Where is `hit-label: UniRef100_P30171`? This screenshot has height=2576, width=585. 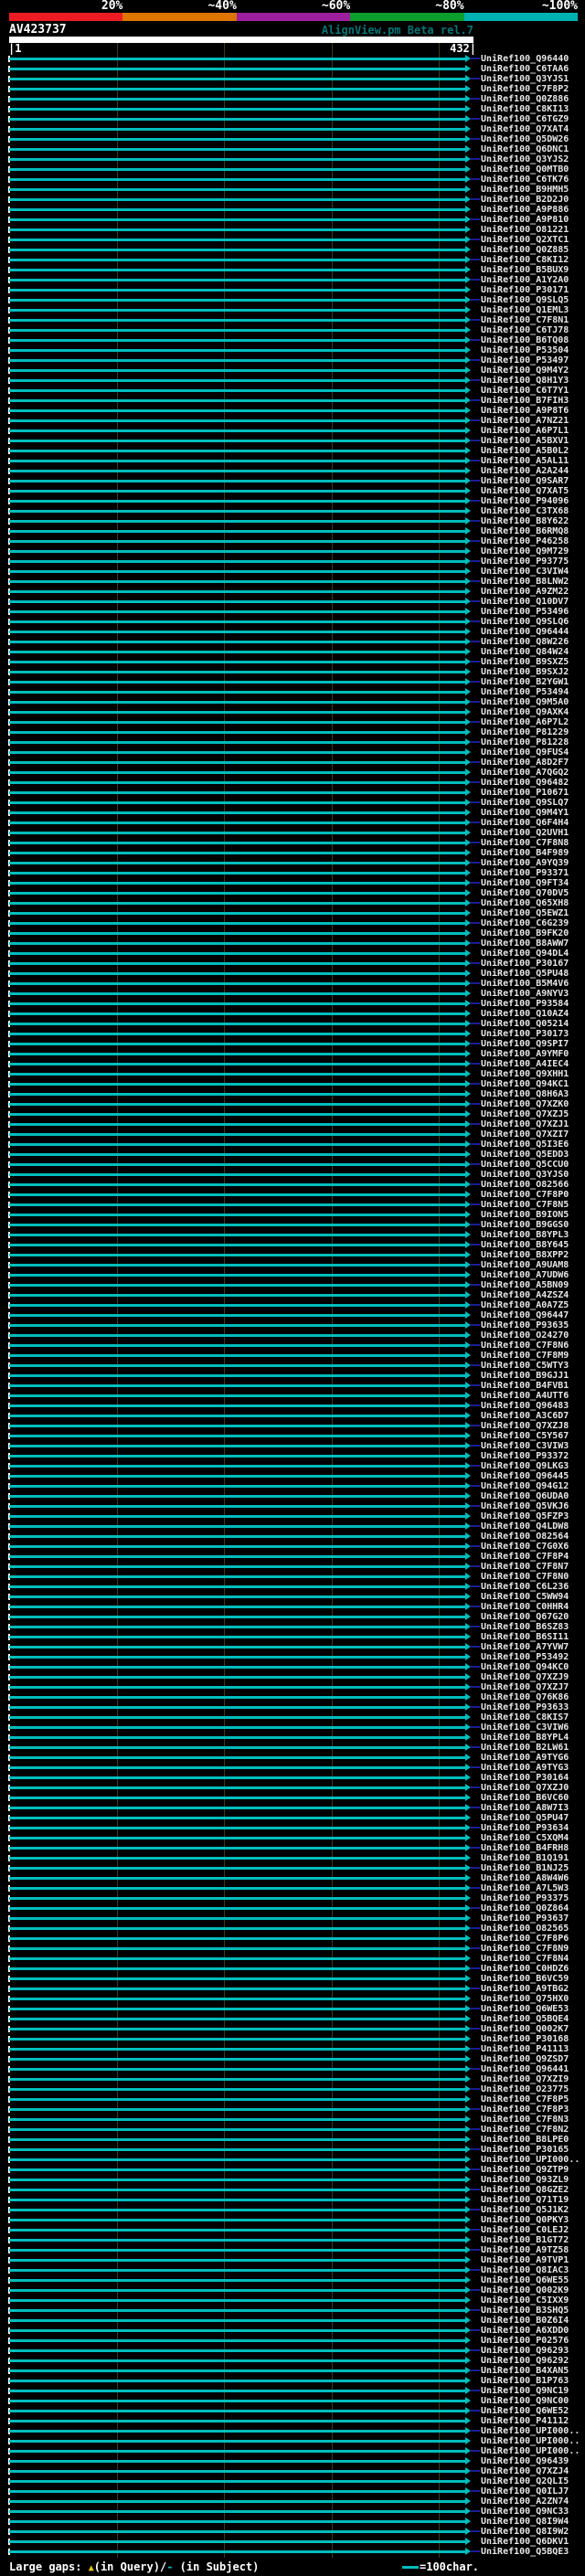 hit-label: UniRef100_P30171 is located at coordinates (525, 290).